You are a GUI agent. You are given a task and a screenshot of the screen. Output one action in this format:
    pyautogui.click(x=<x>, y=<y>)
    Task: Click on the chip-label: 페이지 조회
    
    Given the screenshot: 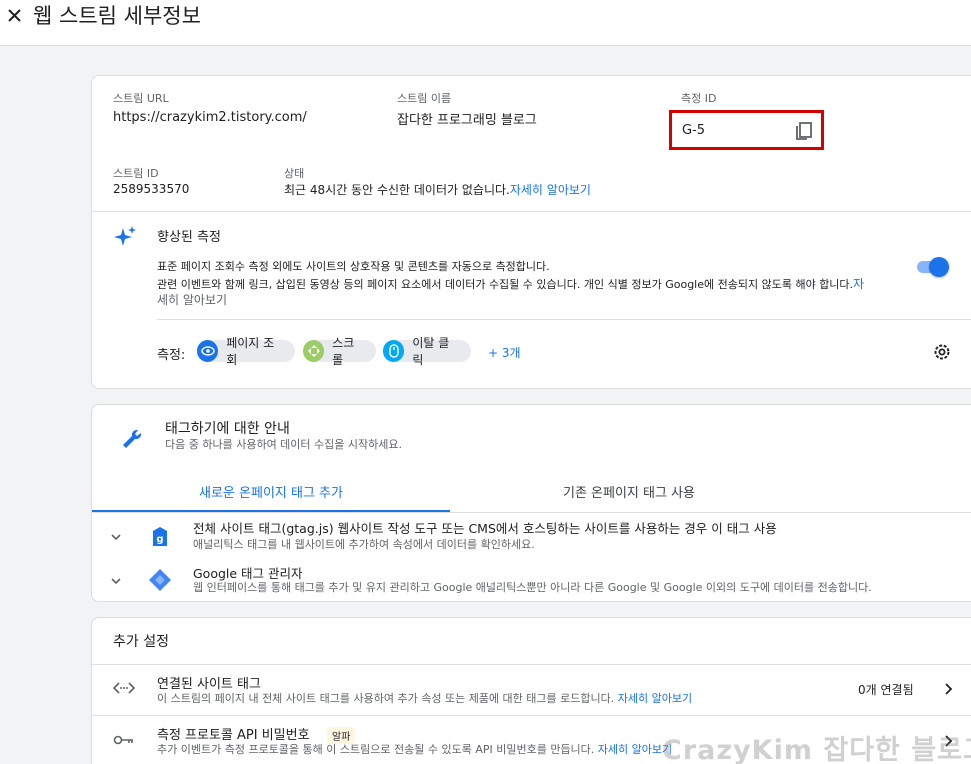 What is the action you would take?
    pyautogui.click(x=250, y=351)
    